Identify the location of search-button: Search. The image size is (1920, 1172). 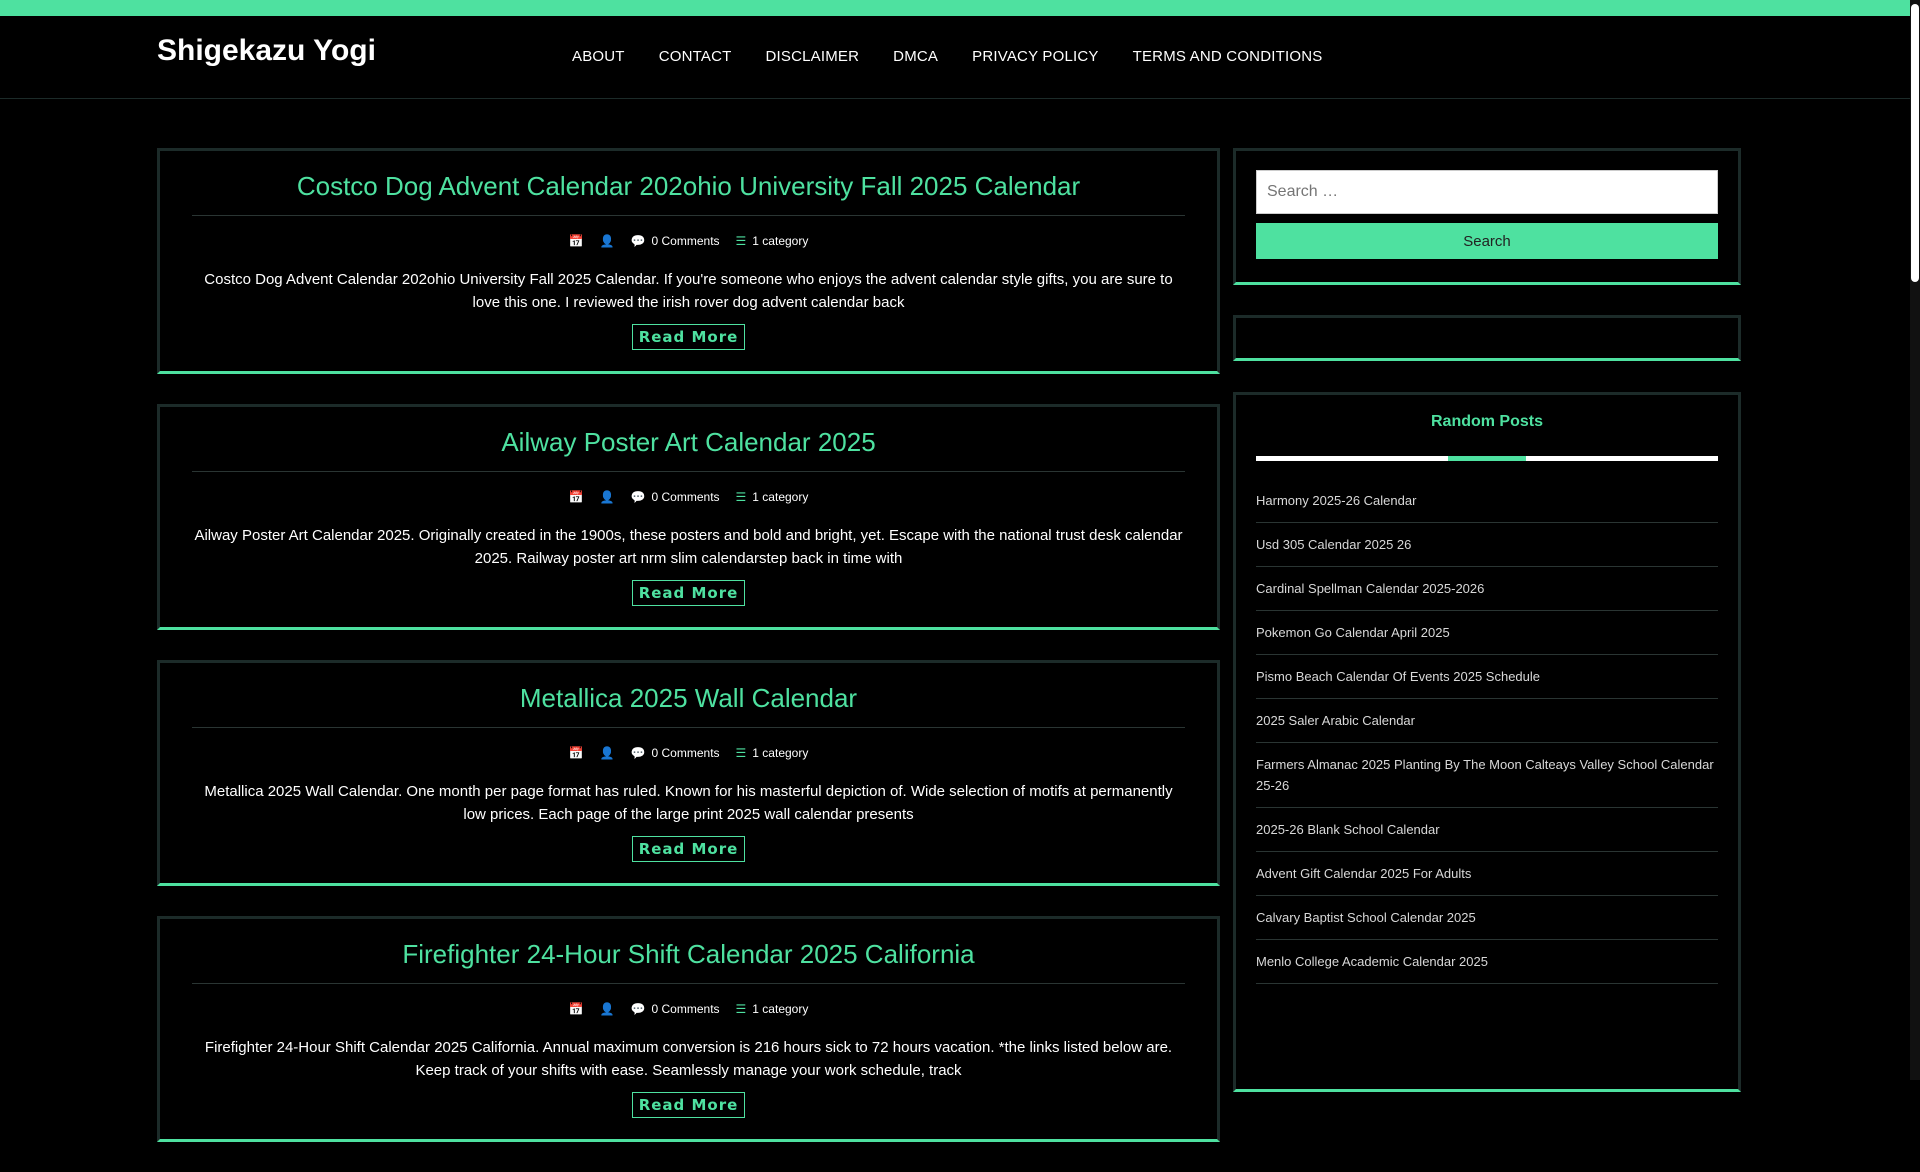
(1487, 241).